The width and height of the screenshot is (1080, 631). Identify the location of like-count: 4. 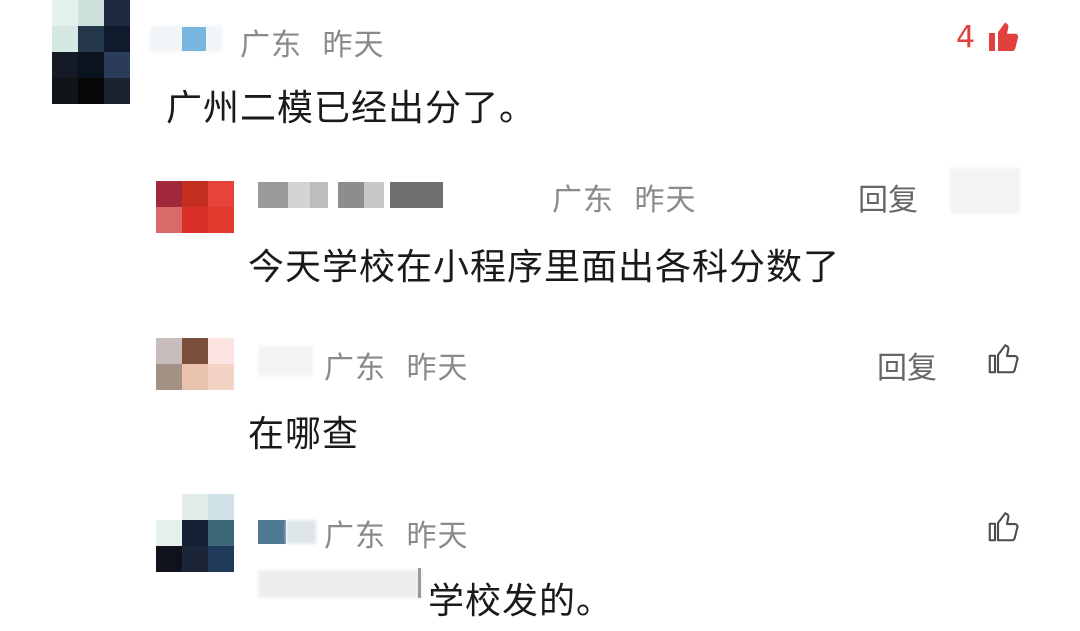
(966, 37).